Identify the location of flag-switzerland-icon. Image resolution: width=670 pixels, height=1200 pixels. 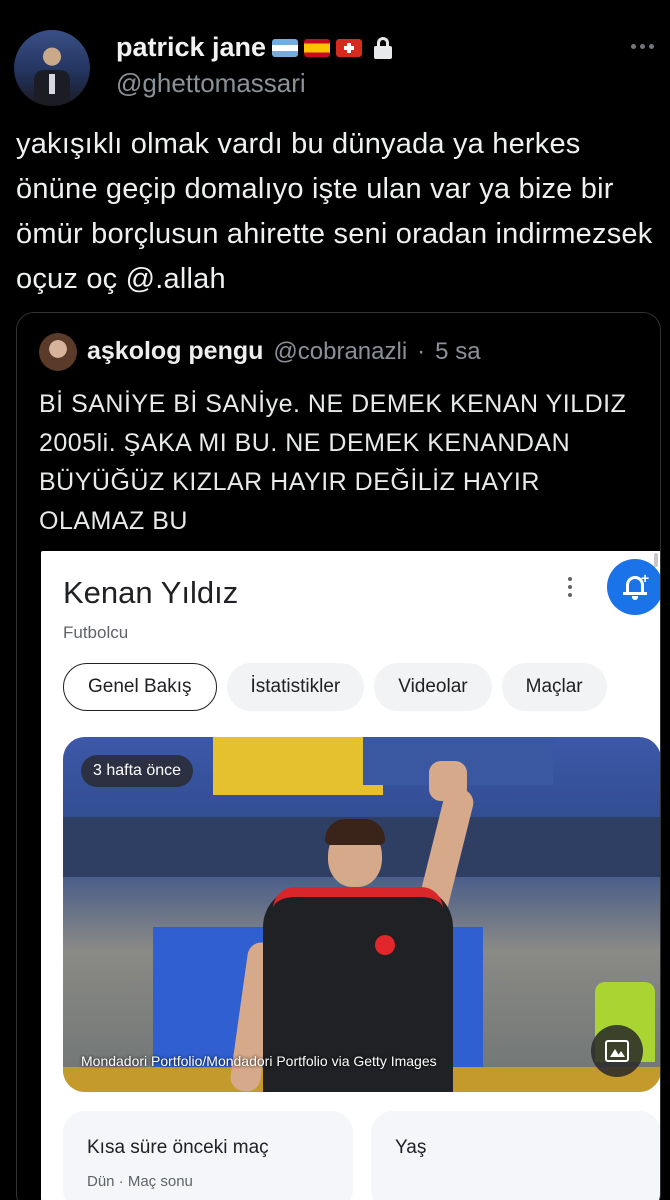
(349, 47).